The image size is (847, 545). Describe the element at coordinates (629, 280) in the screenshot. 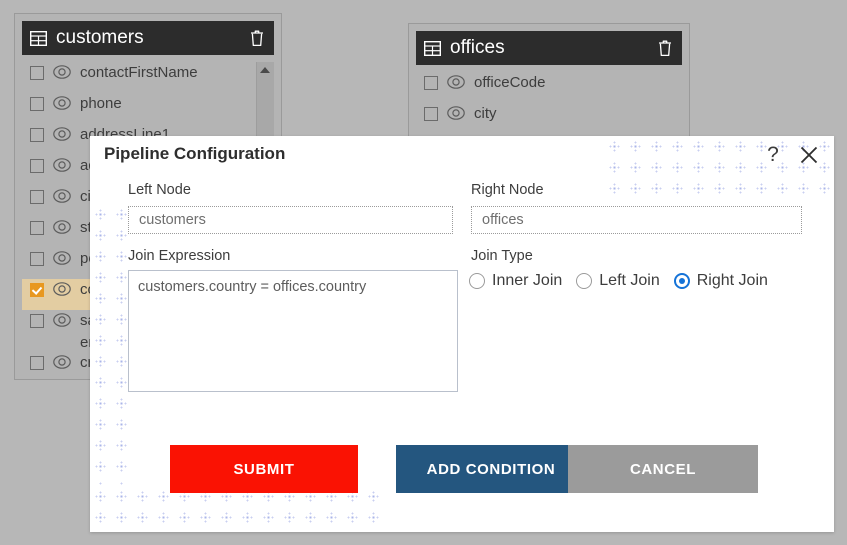

I see `radio-label: Left Join` at that location.